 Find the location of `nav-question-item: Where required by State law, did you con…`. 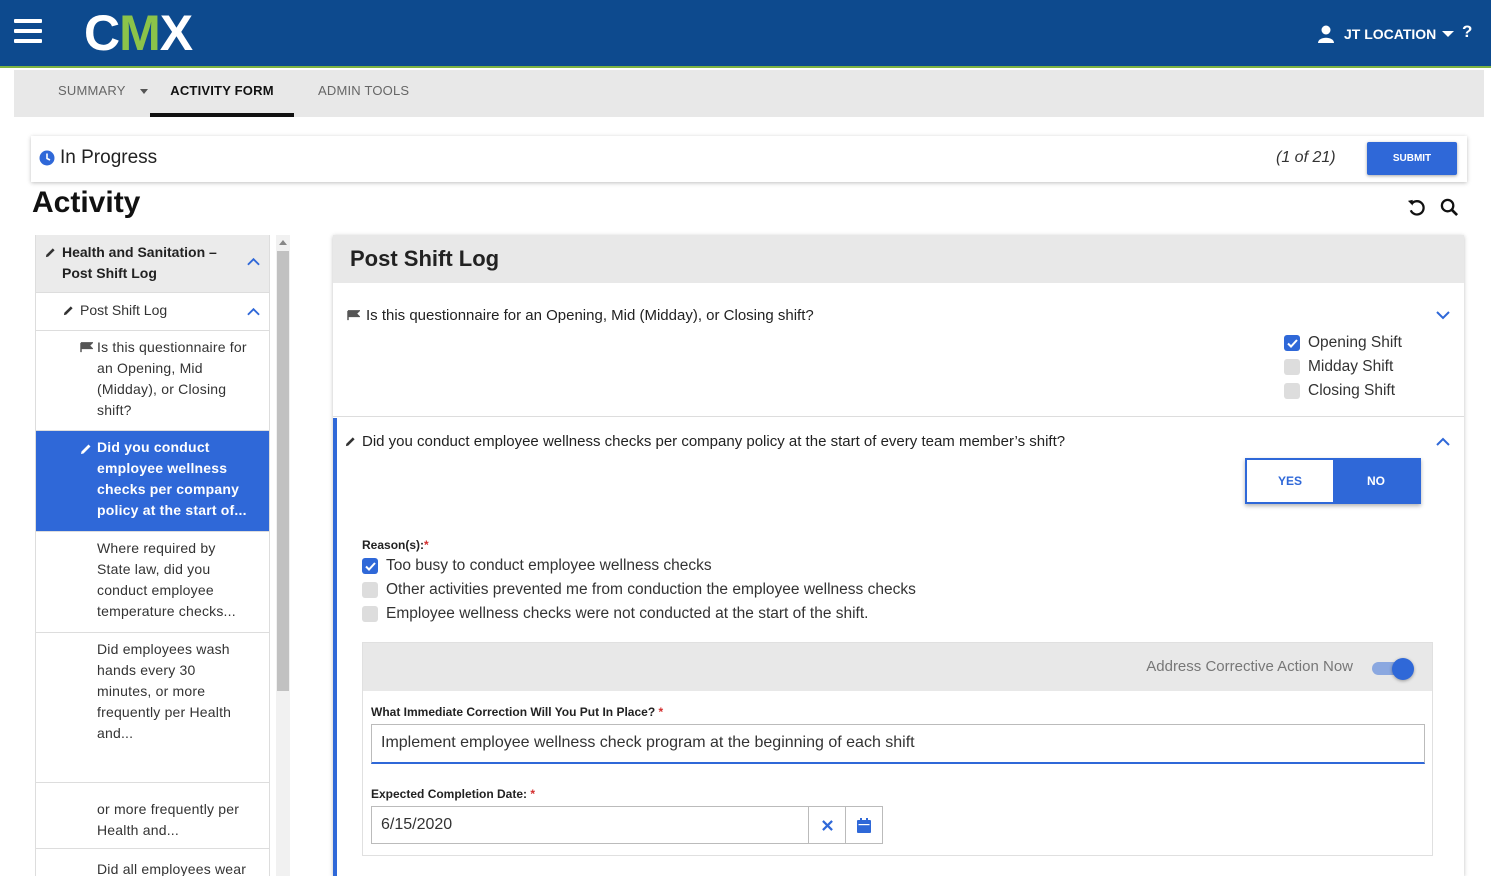

nav-question-item: Where required by State law, did you con… is located at coordinates (152, 582).